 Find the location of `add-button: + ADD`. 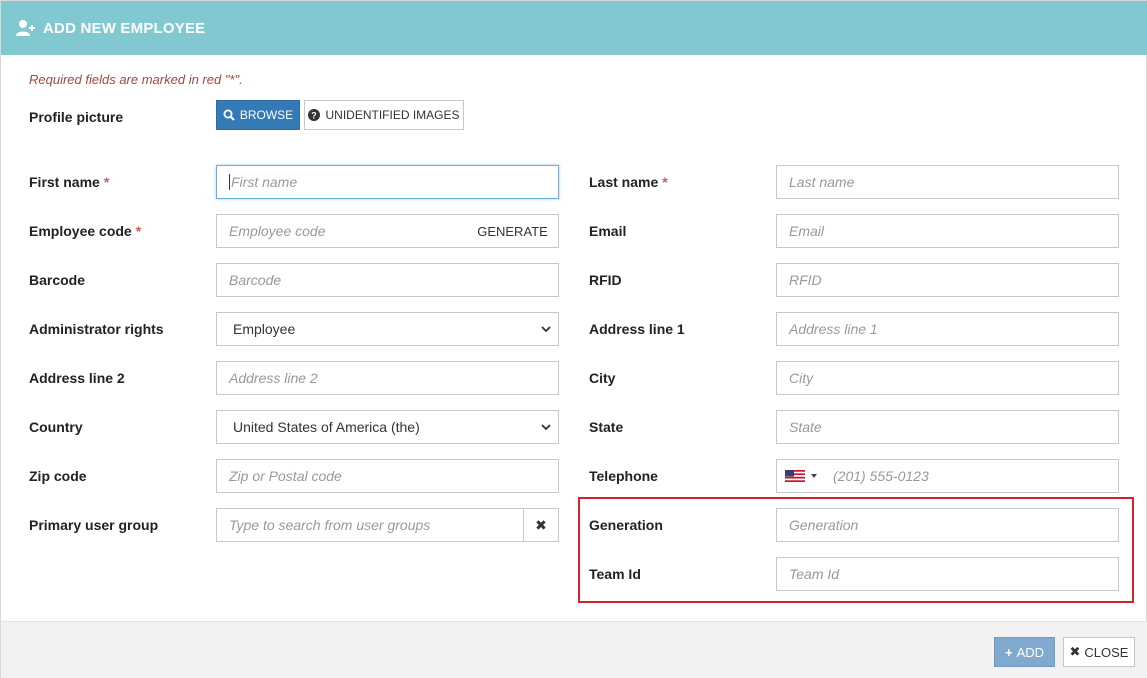

add-button: + ADD is located at coordinates (1024, 652).